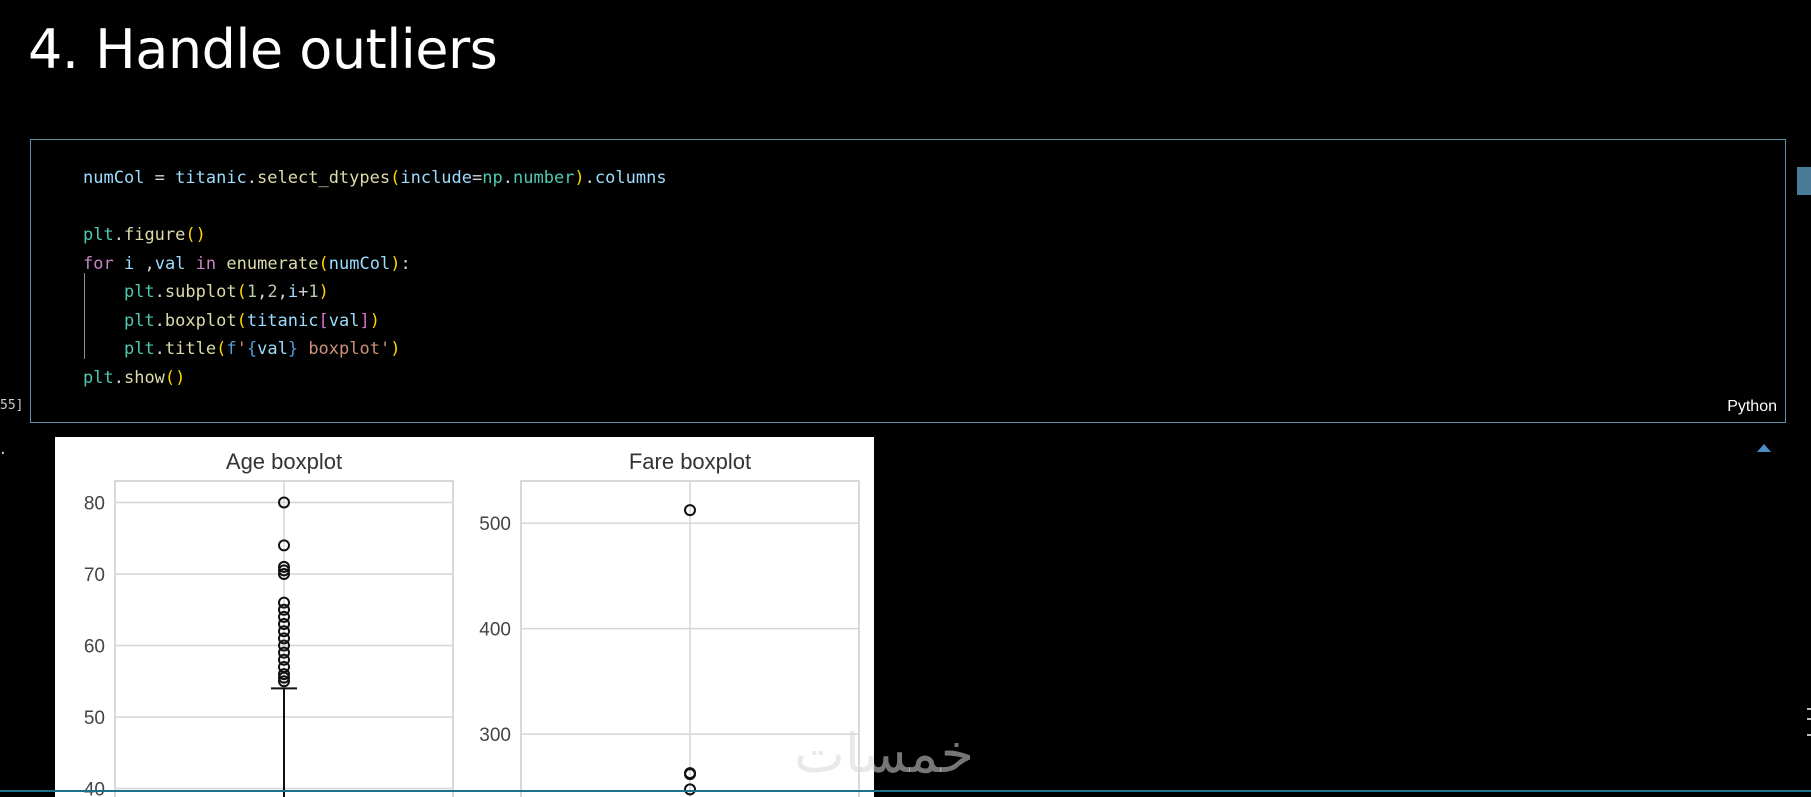 The width and height of the screenshot is (1811, 797). Describe the element at coordinates (375, 235) in the screenshot. I see `code-line: plt.figure()` at that location.